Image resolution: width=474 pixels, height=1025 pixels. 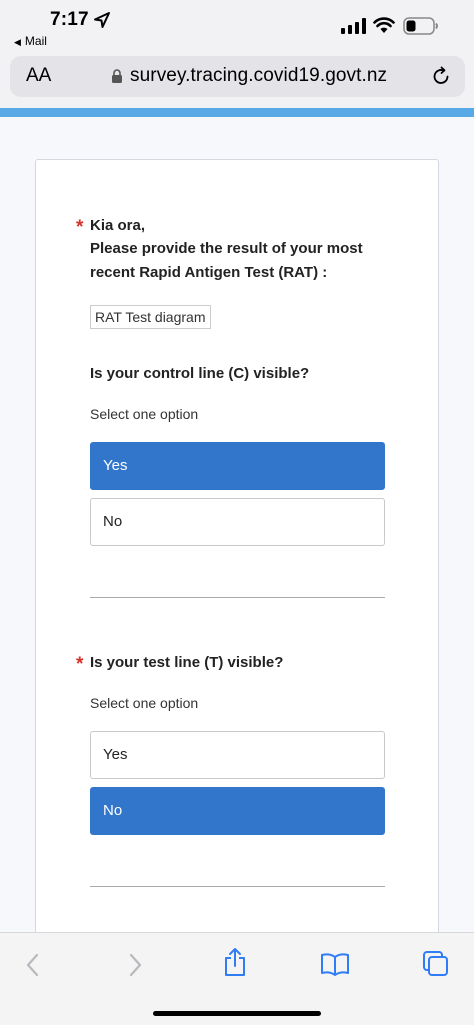 I want to click on reader-settings-button: AA, so click(x=38, y=76).